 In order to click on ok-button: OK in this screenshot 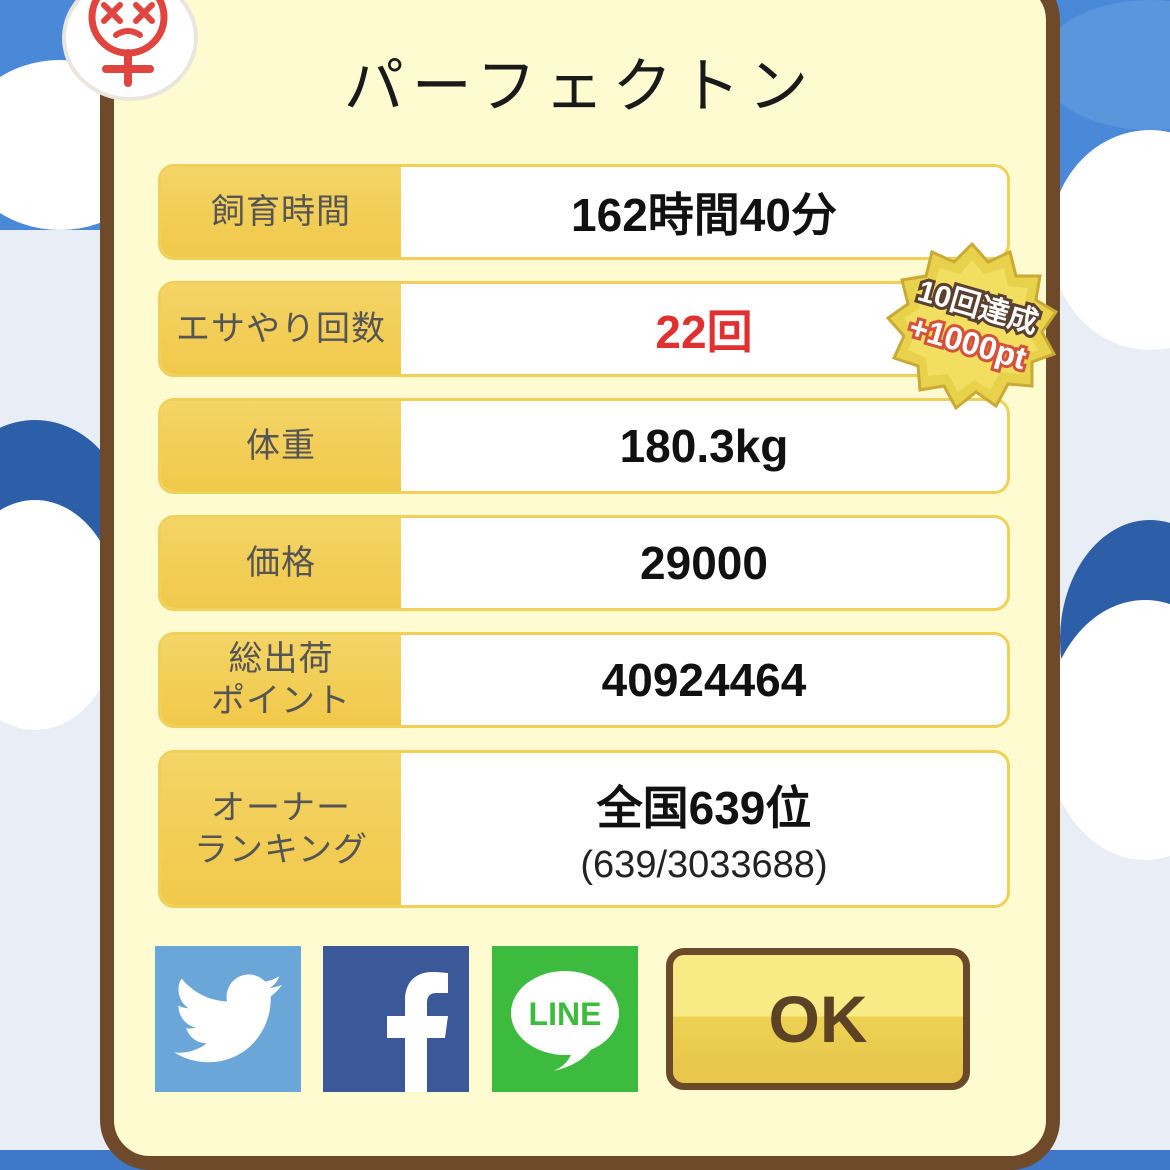, I will do `click(818, 1019)`.